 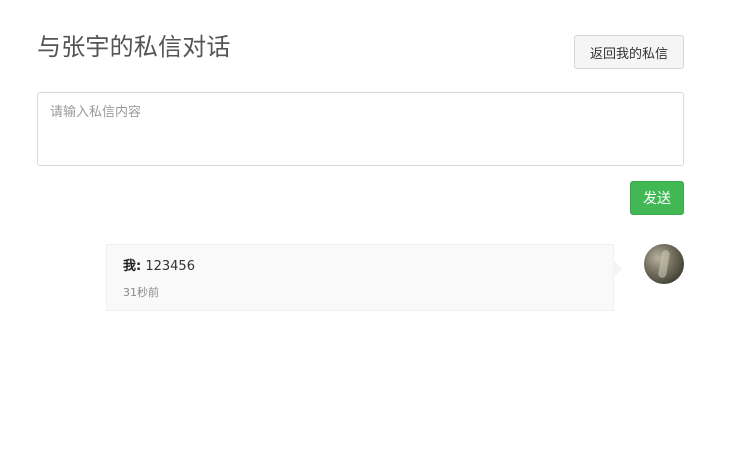 I want to click on message-sender: 我:, so click(x=132, y=266).